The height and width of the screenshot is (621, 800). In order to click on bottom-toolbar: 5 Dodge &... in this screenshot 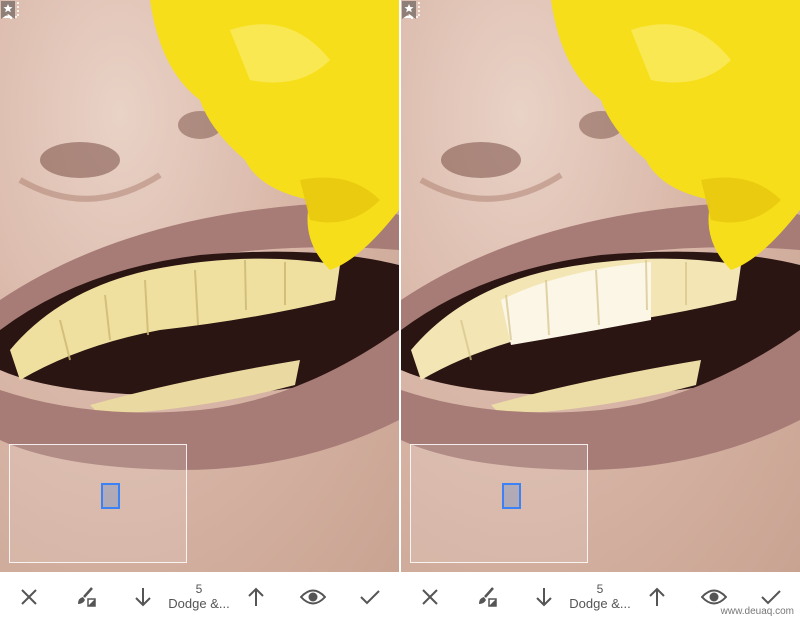, I will do `click(199, 596)`.